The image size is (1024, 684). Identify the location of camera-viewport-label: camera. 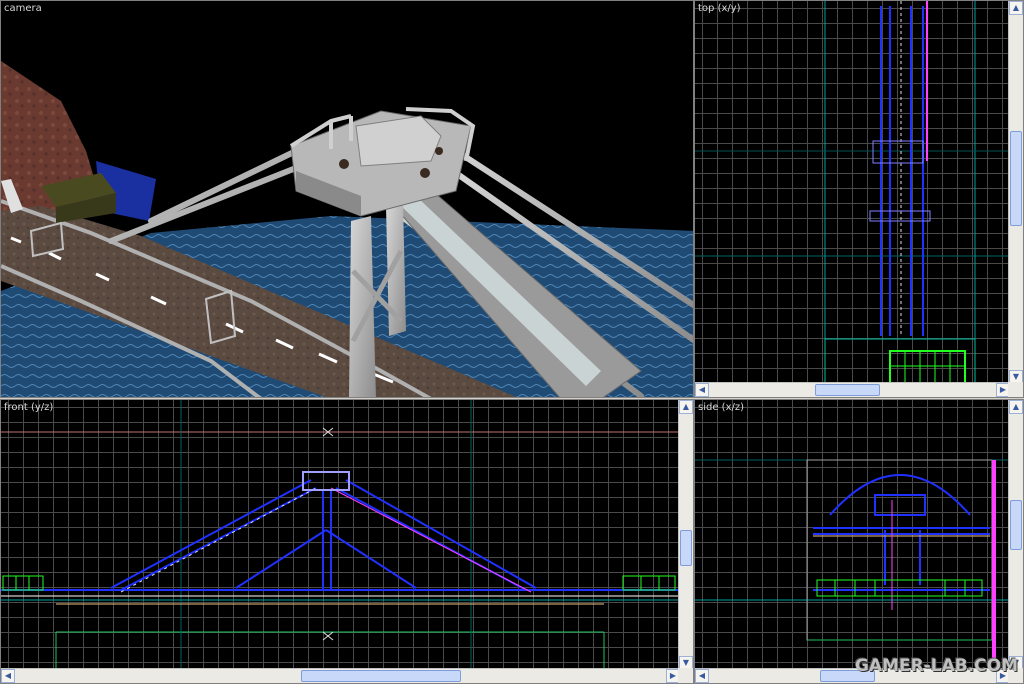
(23, 8).